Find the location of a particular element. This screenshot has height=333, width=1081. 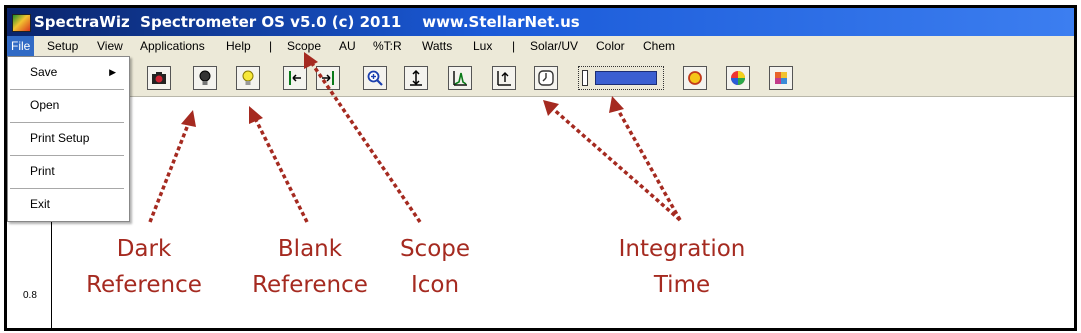

color-wheel-icon is located at coordinates (738, 78).